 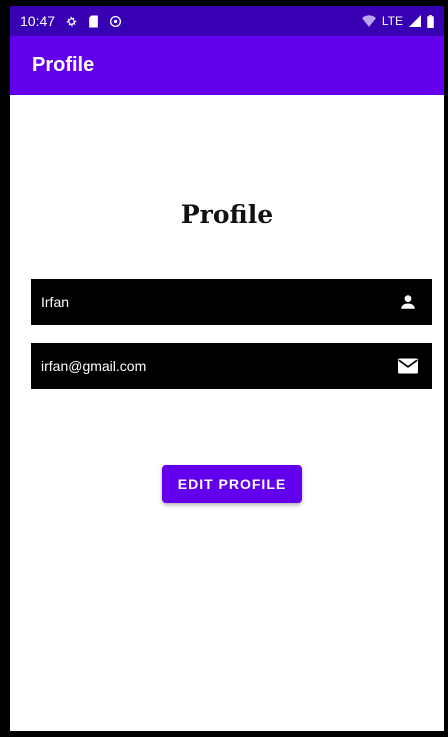 What do you see at coordinates (415, 21) in the screenshot?
I see `signal-icon` at bounding box center [415, 21].